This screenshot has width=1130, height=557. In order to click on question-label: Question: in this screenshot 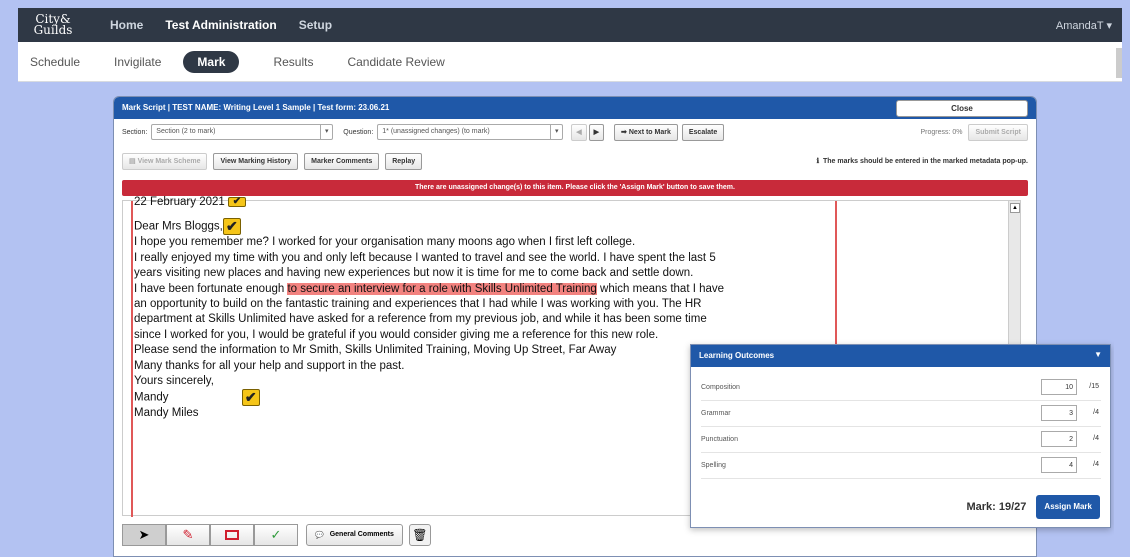, I will do `click(358, 132)`.